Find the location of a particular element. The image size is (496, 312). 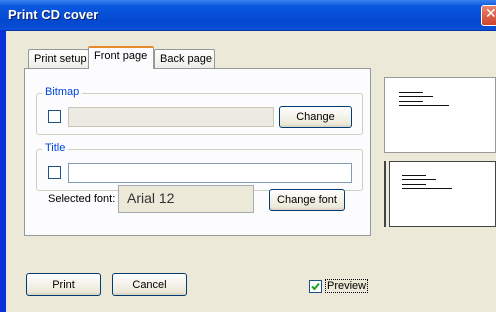

preview-fold-line is located at coordinates (385, 194).